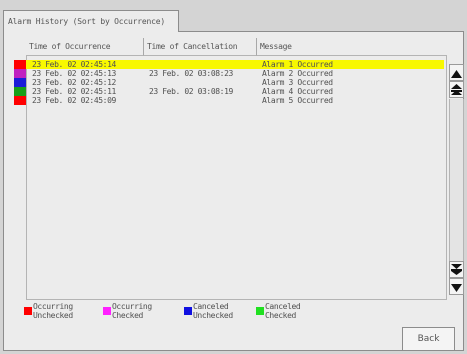 The height and width of the screenshot is (354, 467). What do you see at coordinates (70, 46) in the screenshot?
I see `column-occurrence-label: Time of Occurrence` at bounding box center [70, 46].